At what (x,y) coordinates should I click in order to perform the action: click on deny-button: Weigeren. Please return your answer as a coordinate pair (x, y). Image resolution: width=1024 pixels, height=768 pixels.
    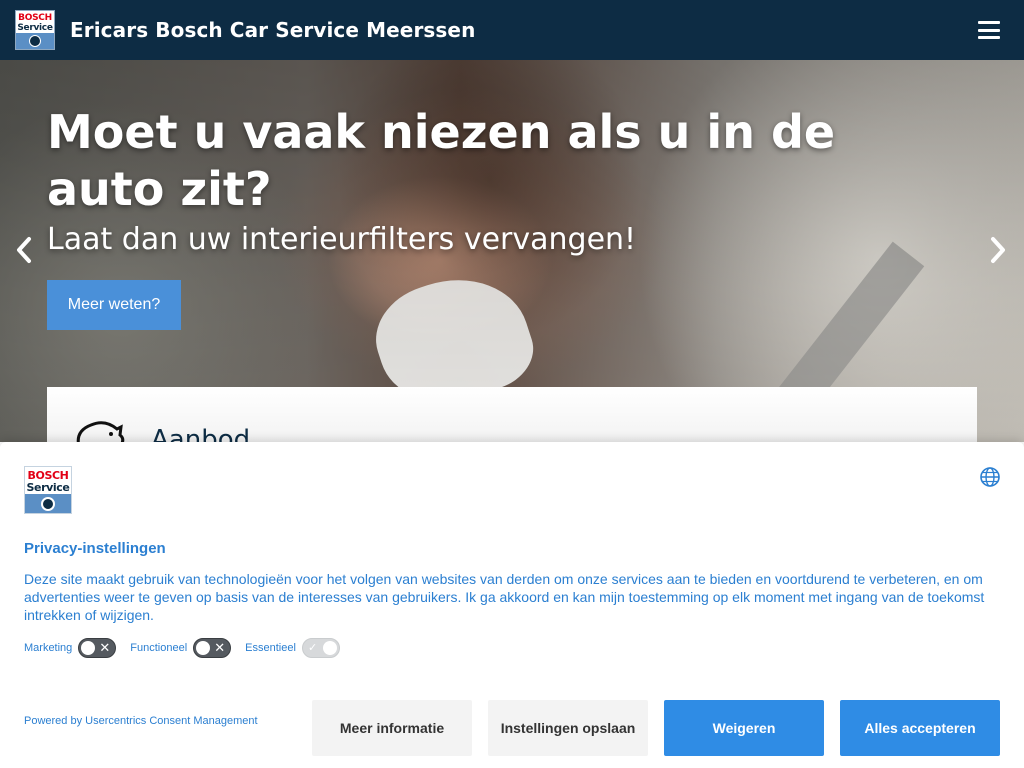
    Looking at the image, I should click on (744, 728).